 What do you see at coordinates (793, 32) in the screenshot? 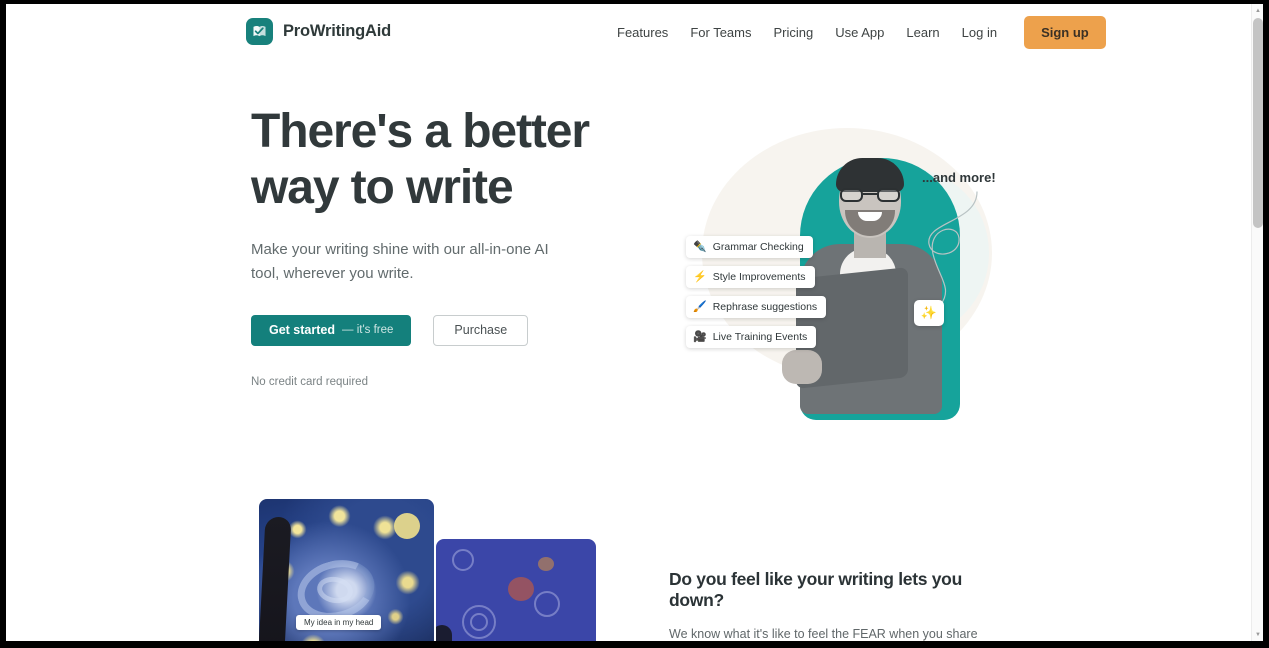
I see `nav-link-pricing: Pricing` at bounding box center [793, 32].